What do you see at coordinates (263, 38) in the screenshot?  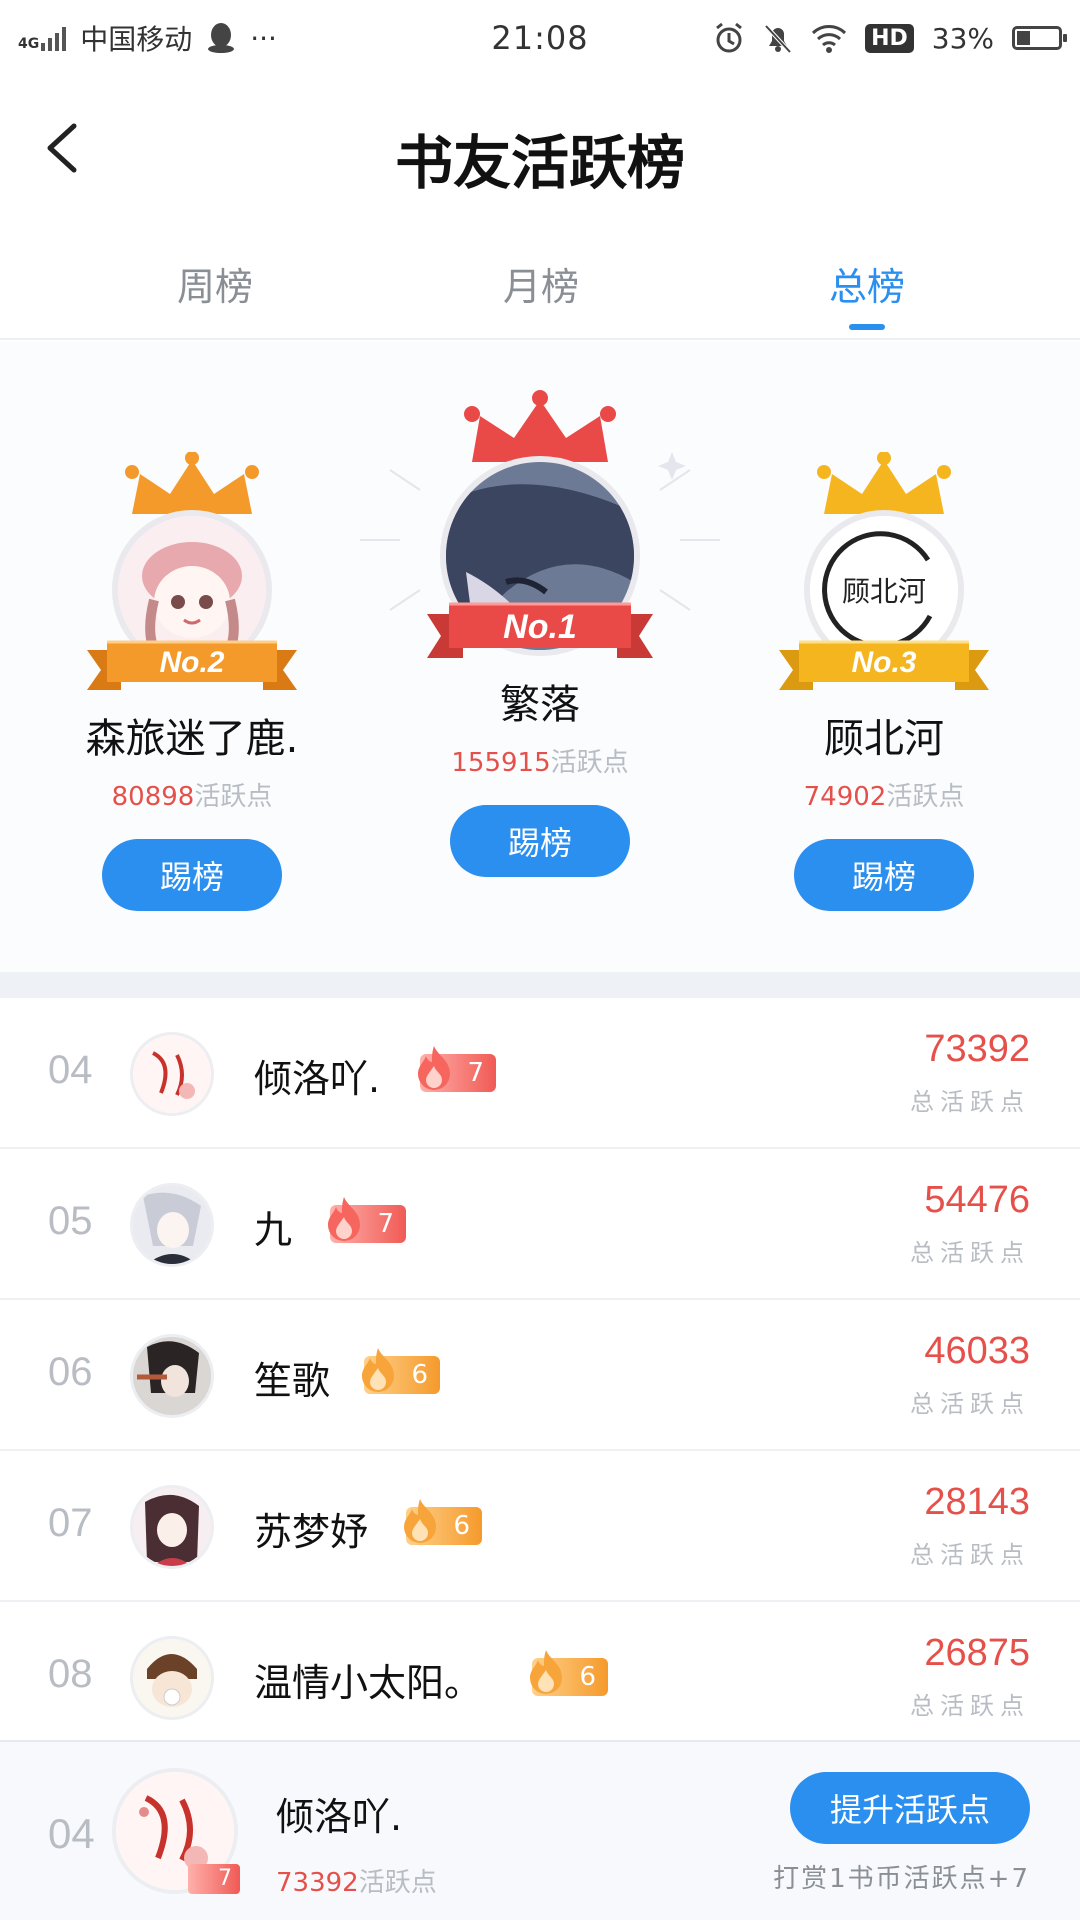 I see `more-notifications: ···` at bounding box center [263, 38].